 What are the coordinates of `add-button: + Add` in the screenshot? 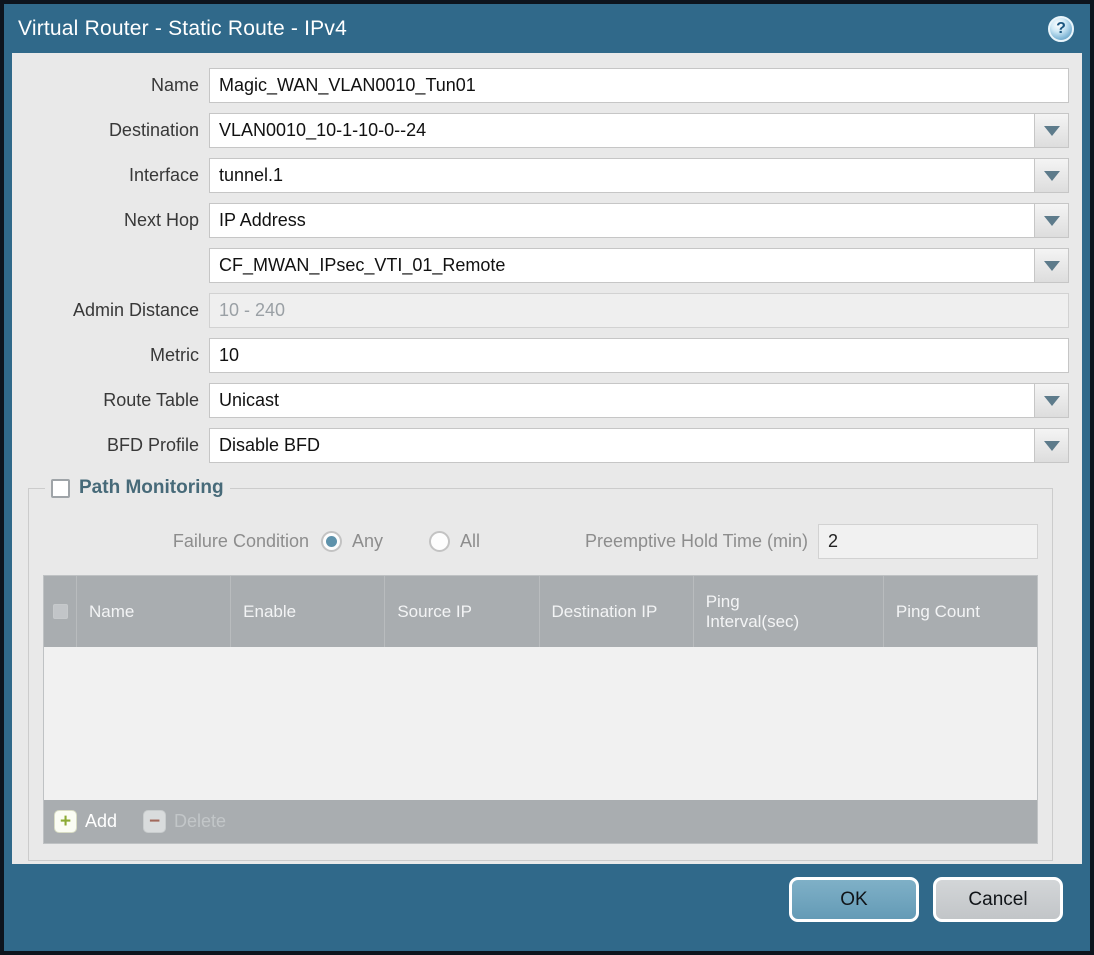 It's located at (85, 821).